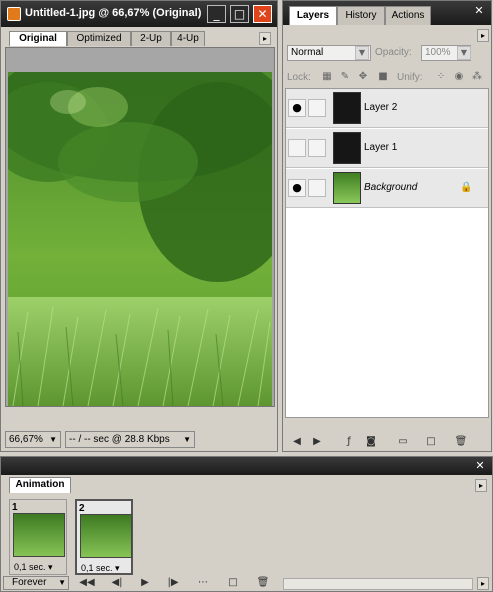  I want to click on delete-layer-icon: 🗑, so click(461, 442).